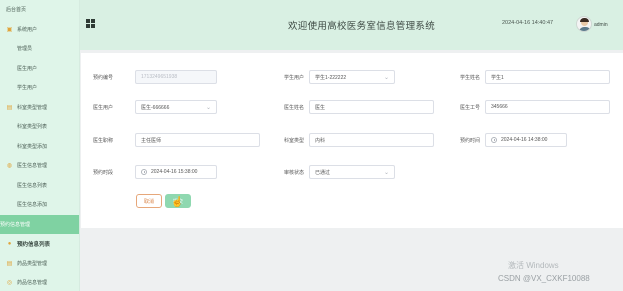 The height and width of the screenshot is (291, 623). Describe the element at coordinates (15, 224) in the screenshot. I see `sidebar-item-label: 预约信息管理` at that location.